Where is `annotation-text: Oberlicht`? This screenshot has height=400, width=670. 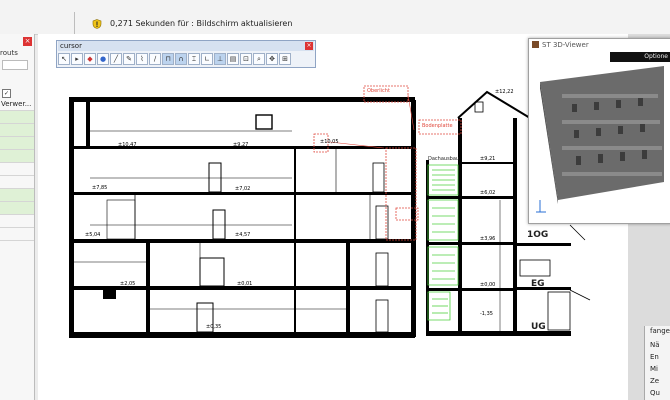 annotation-text: Oberlicht is located at coordinates (378, 91).